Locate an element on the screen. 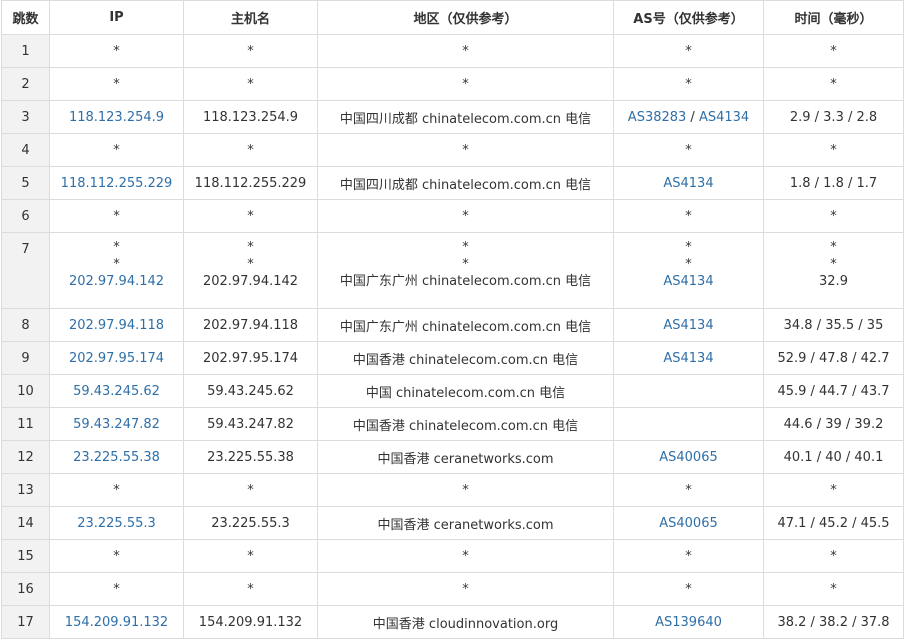 Image resolution: width=904 pixels, height=643 pixels. ip-link: 202.97.94.118 is located at coordinates (116, 325).